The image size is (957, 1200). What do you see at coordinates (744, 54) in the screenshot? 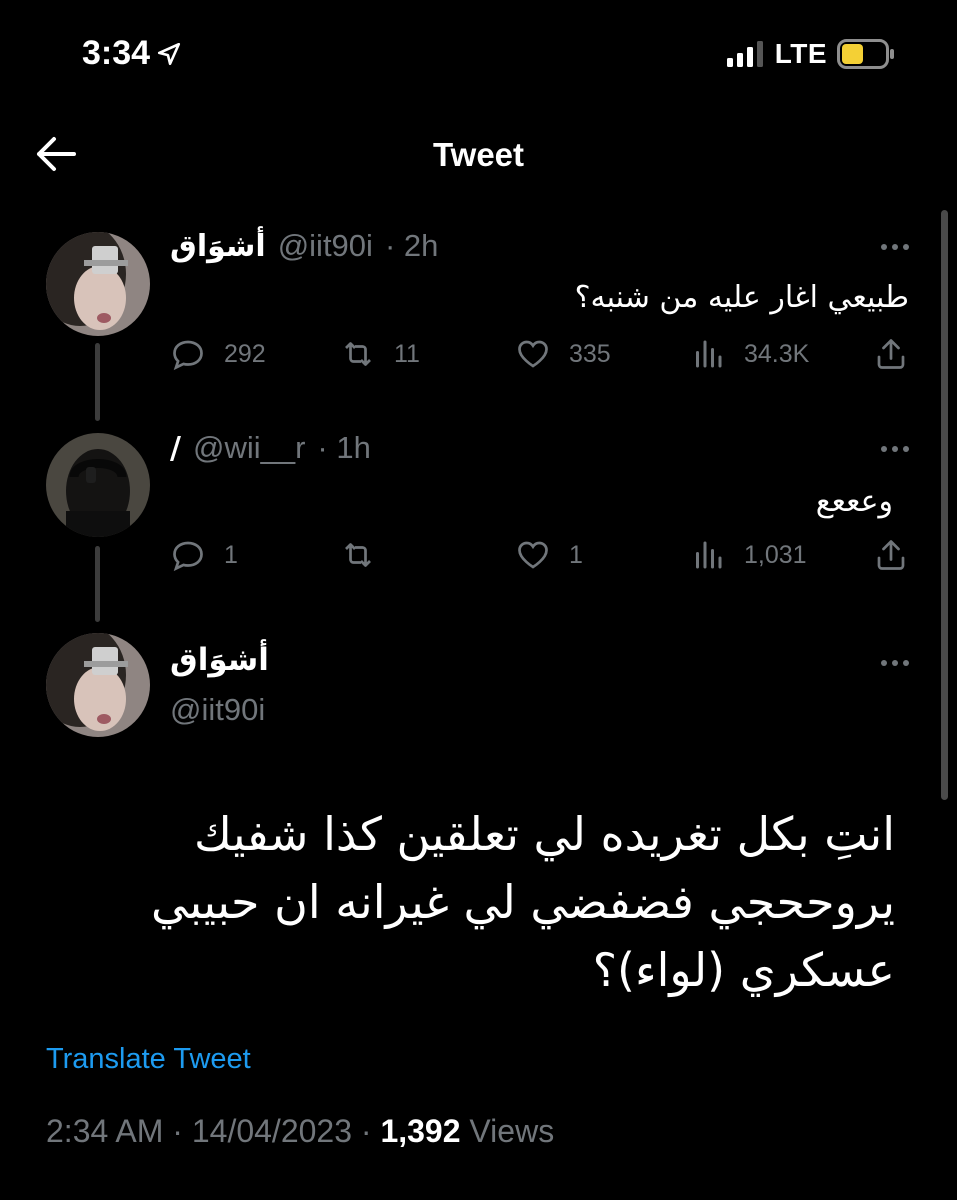
I see `cellular-signal-icon` at bounding box center [744, 54].